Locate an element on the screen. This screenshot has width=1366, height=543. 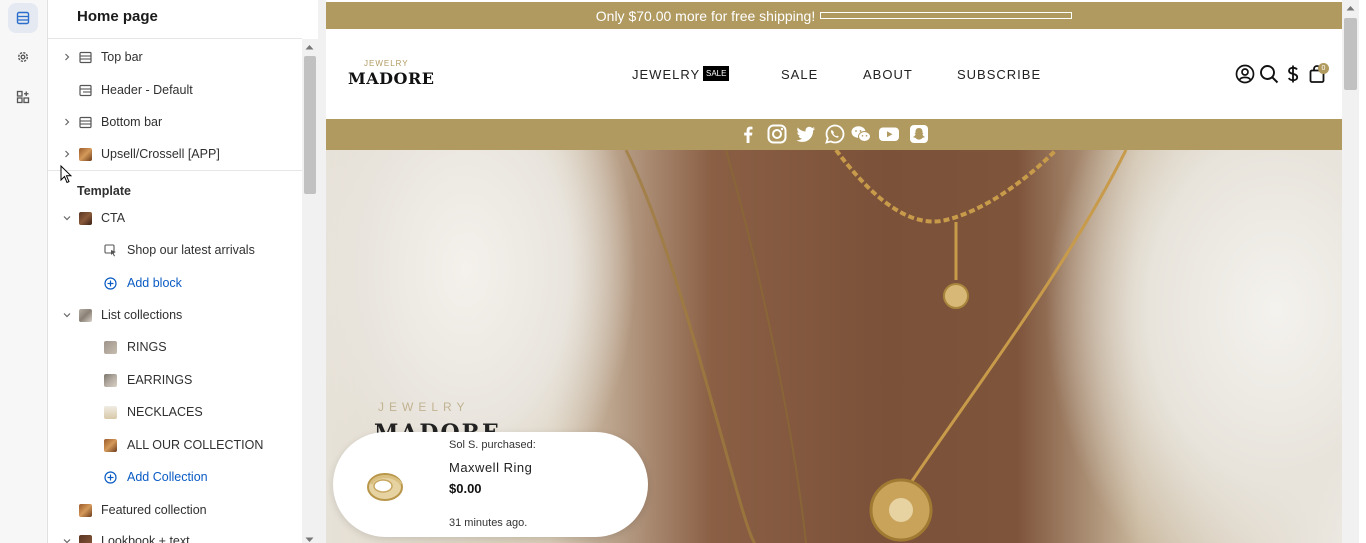
preview-scroll-up-arrow-icon is located at coordinates (1350, 8).